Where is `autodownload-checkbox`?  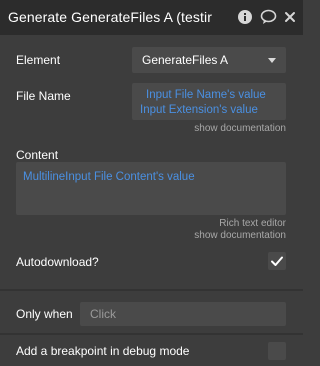
autodownload-checkbox is located at coordinates (277, 261).